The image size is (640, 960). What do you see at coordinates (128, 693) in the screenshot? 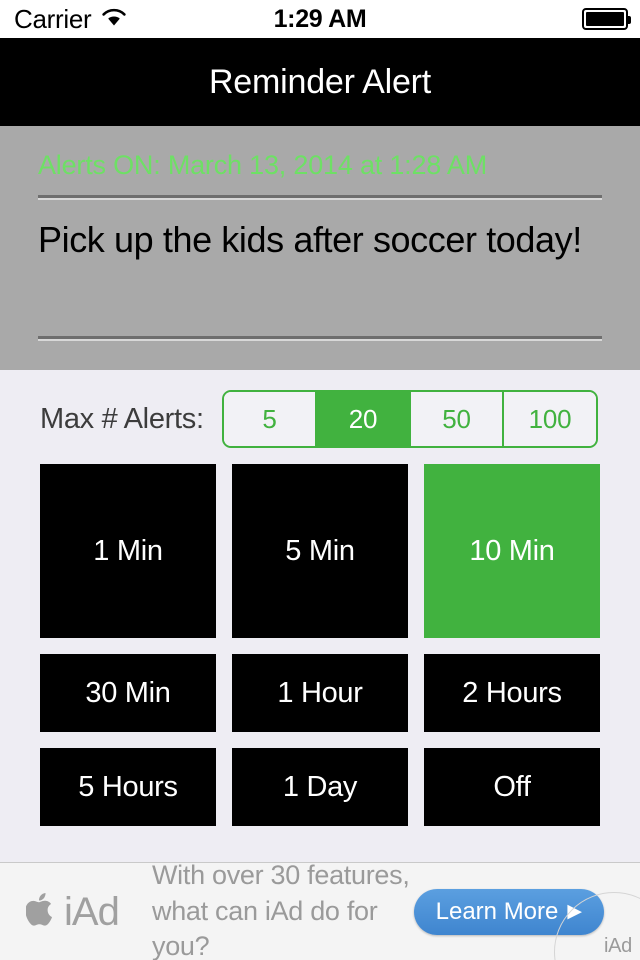
I see `interval-button-30-min: 30 Min` at bounding box center [128, 693].